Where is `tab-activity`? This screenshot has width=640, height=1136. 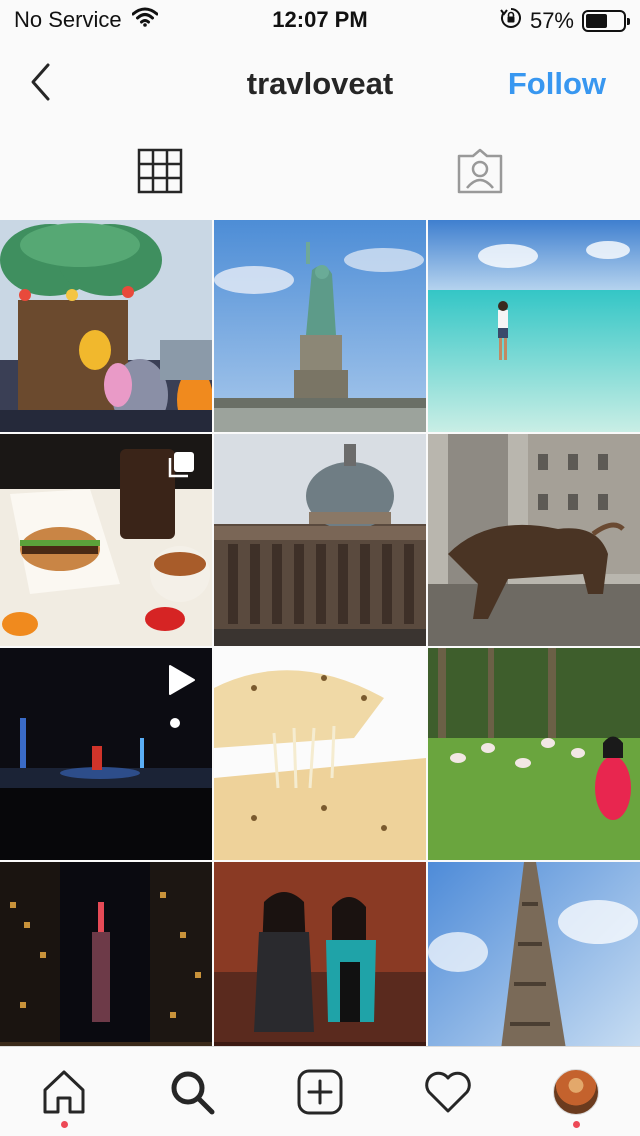 tab-activity is located at coordinates (448, 1091).